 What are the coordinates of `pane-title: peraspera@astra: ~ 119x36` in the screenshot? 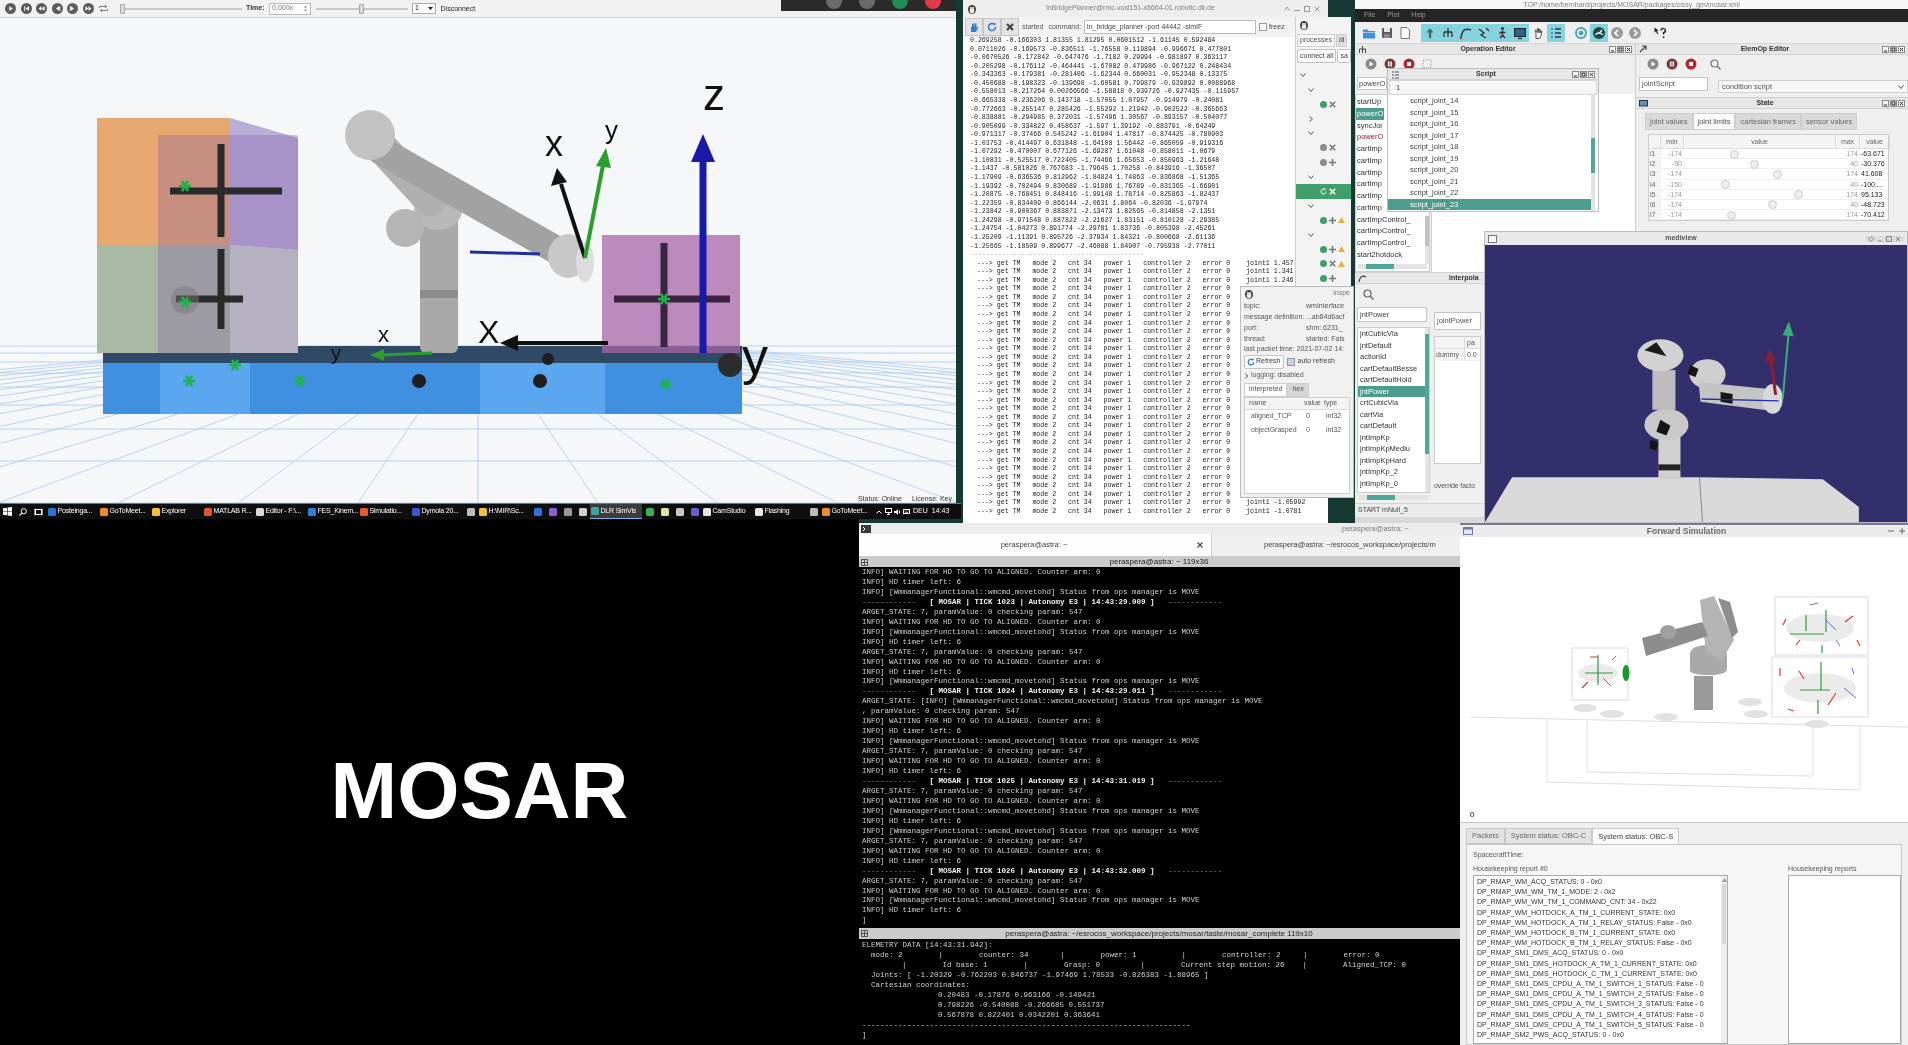 It's located at (1159, 562).